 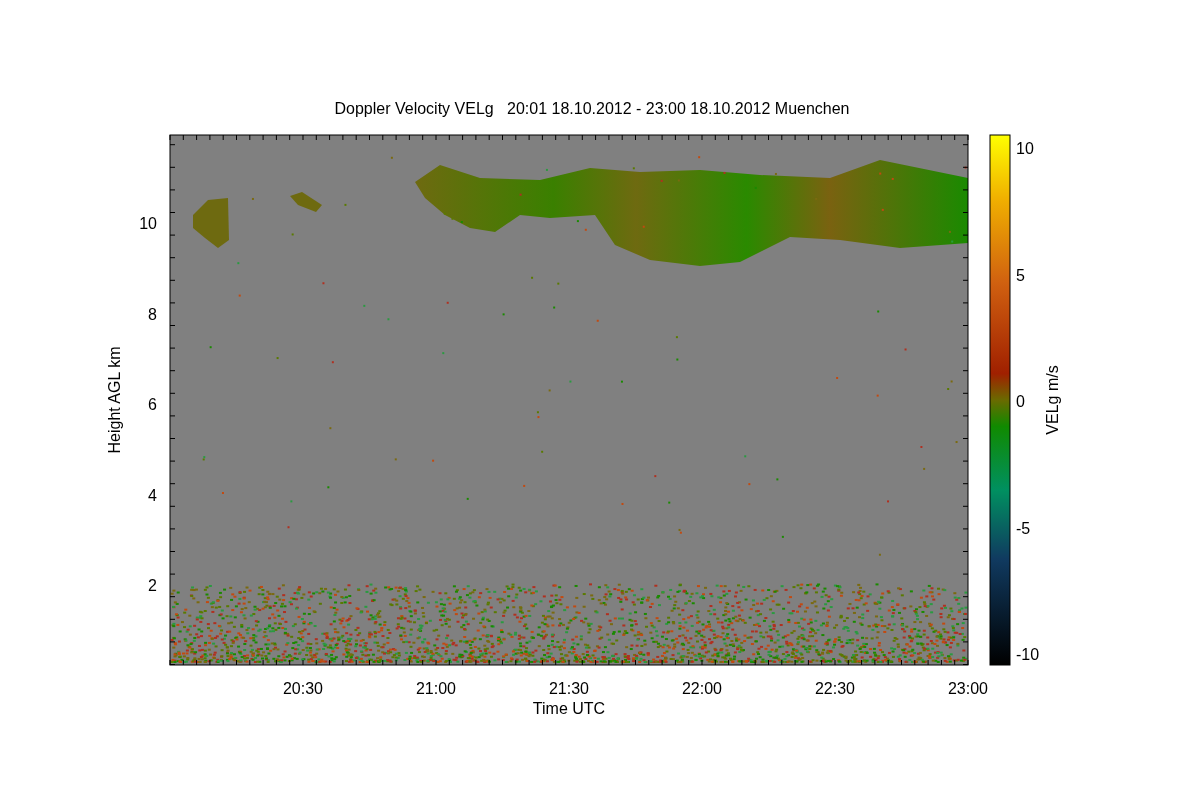 What do you see at coordinates (592, 108) in the screenshot?
I see `chart-title: Doppler Velocity VELg 20:01 18.10.2012 - 23:00 18.10.2012 Muenchen` at bounding box center [592, 108].